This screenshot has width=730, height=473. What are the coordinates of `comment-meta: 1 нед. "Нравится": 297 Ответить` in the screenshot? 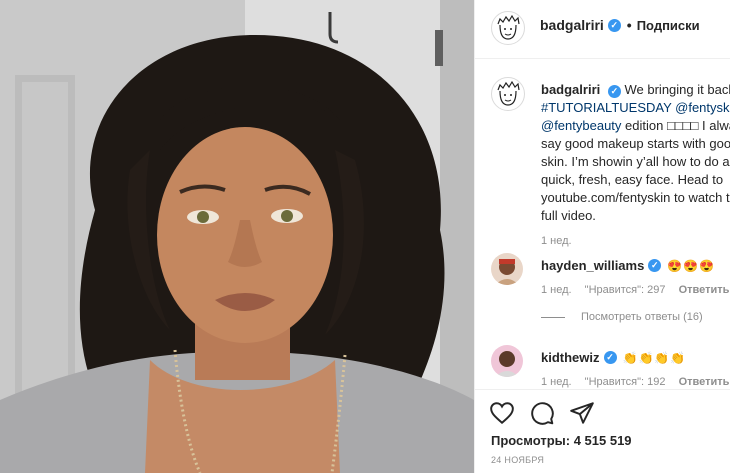 It's located at (635, 290).